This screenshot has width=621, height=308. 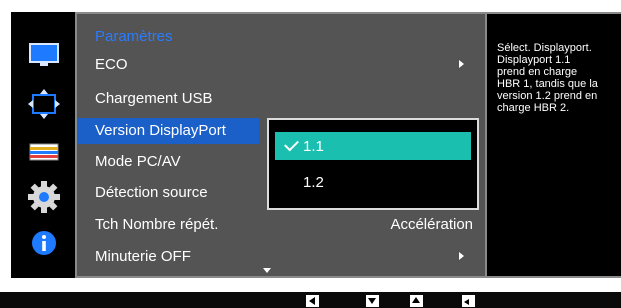 What do you see at coordinates (468, 301) in the screenshot?
I see `enter-key-icon` at bounding box center [468, 301].